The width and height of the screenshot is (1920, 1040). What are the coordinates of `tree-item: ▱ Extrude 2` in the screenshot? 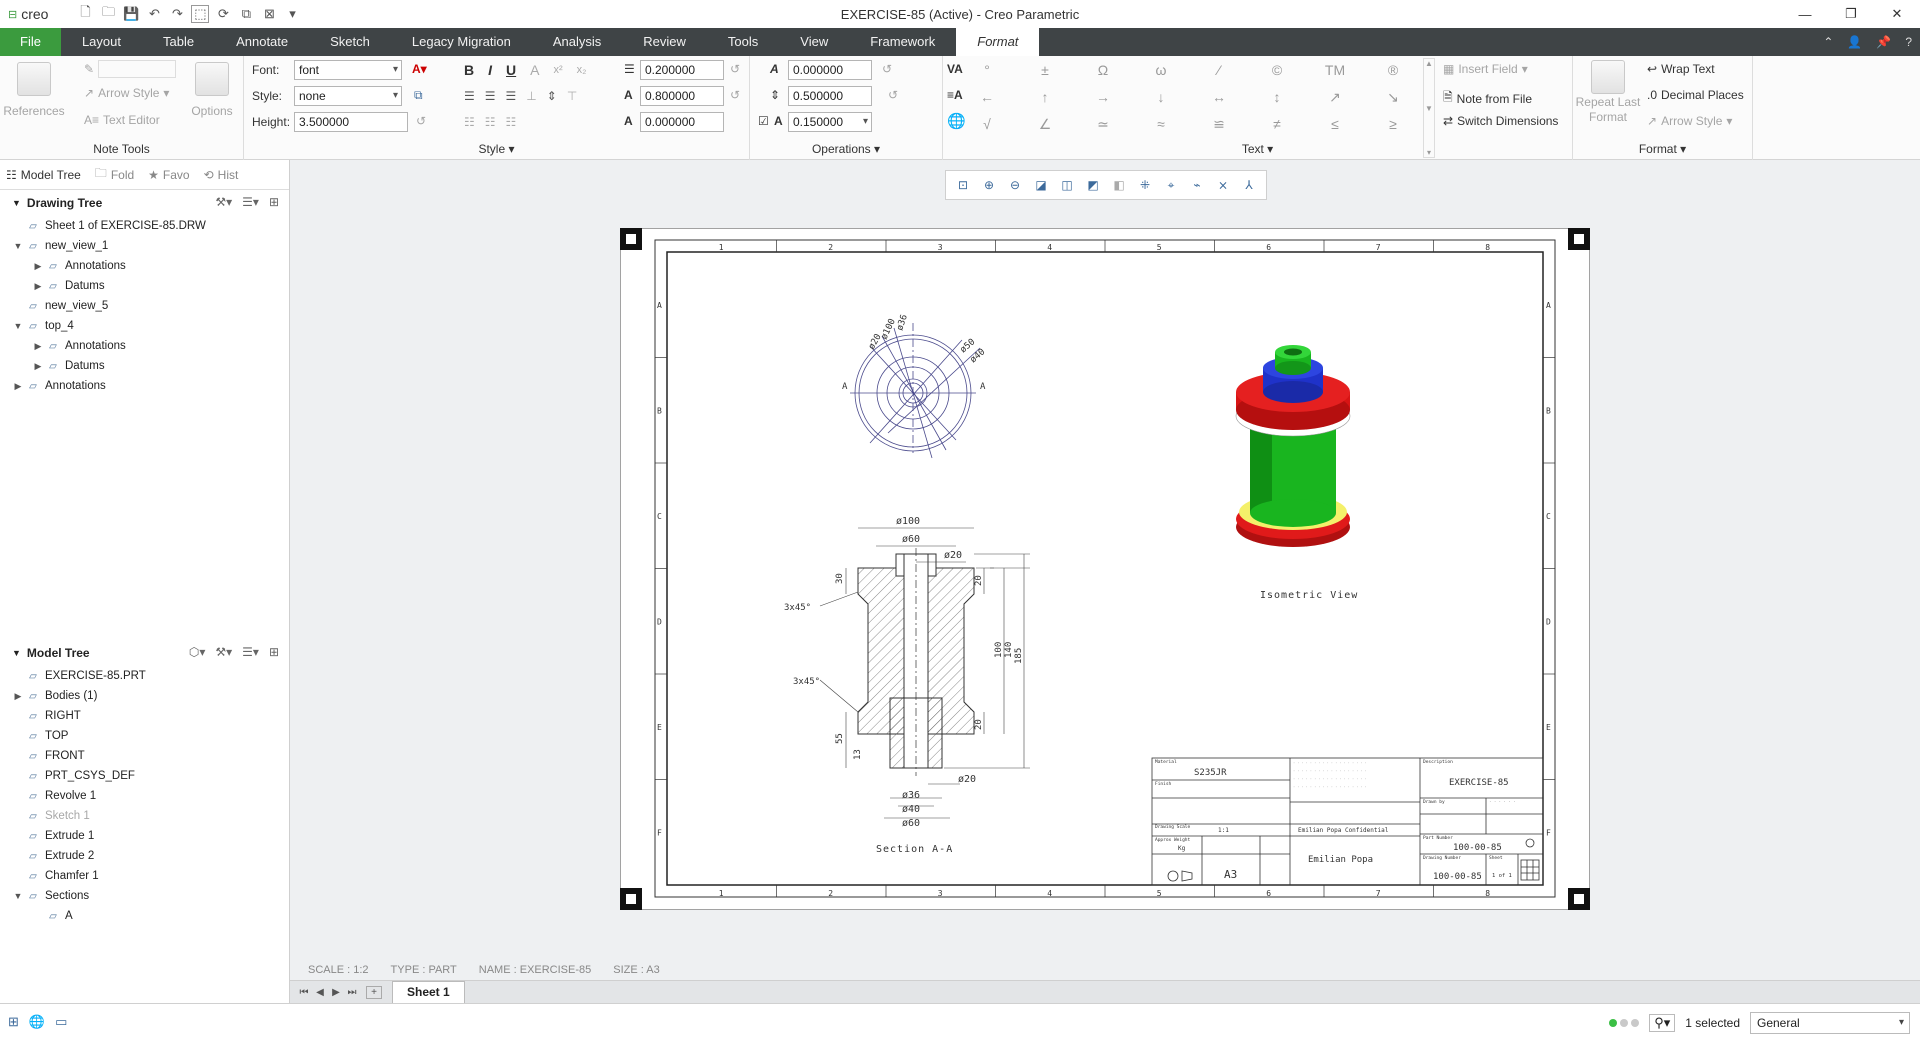 It's located at (144, 856).